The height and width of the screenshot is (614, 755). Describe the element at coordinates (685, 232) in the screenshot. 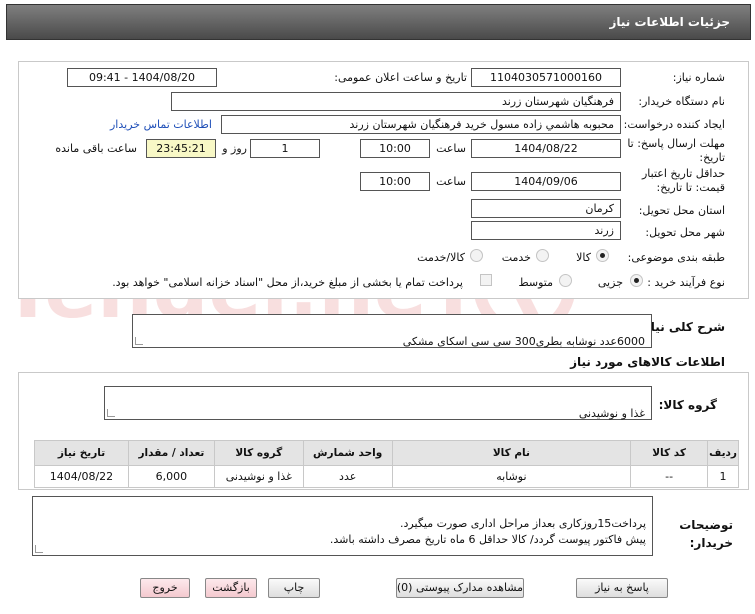

I see `city-label: شهر محل تحویل:` at that location.